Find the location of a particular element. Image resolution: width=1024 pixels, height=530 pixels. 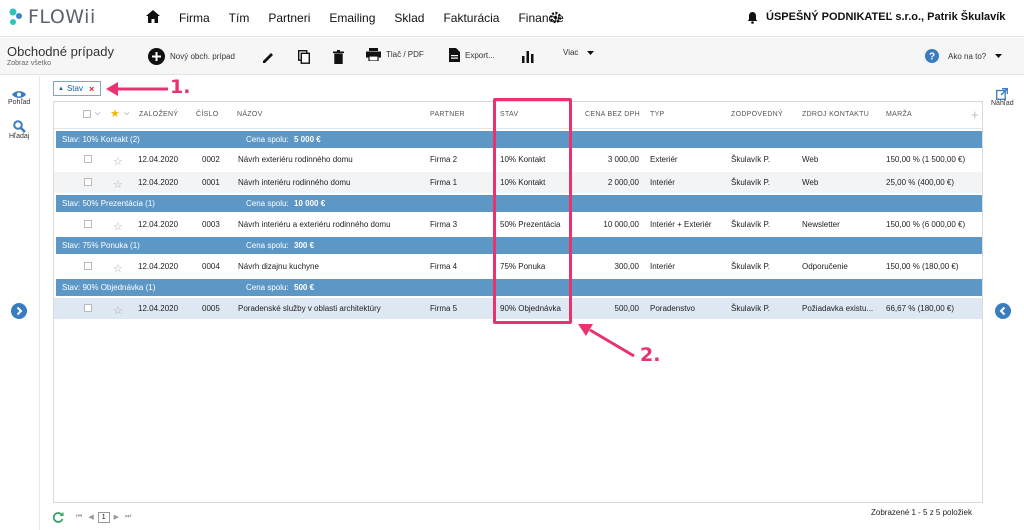

printer-icon is located at coordinates (373, 54).